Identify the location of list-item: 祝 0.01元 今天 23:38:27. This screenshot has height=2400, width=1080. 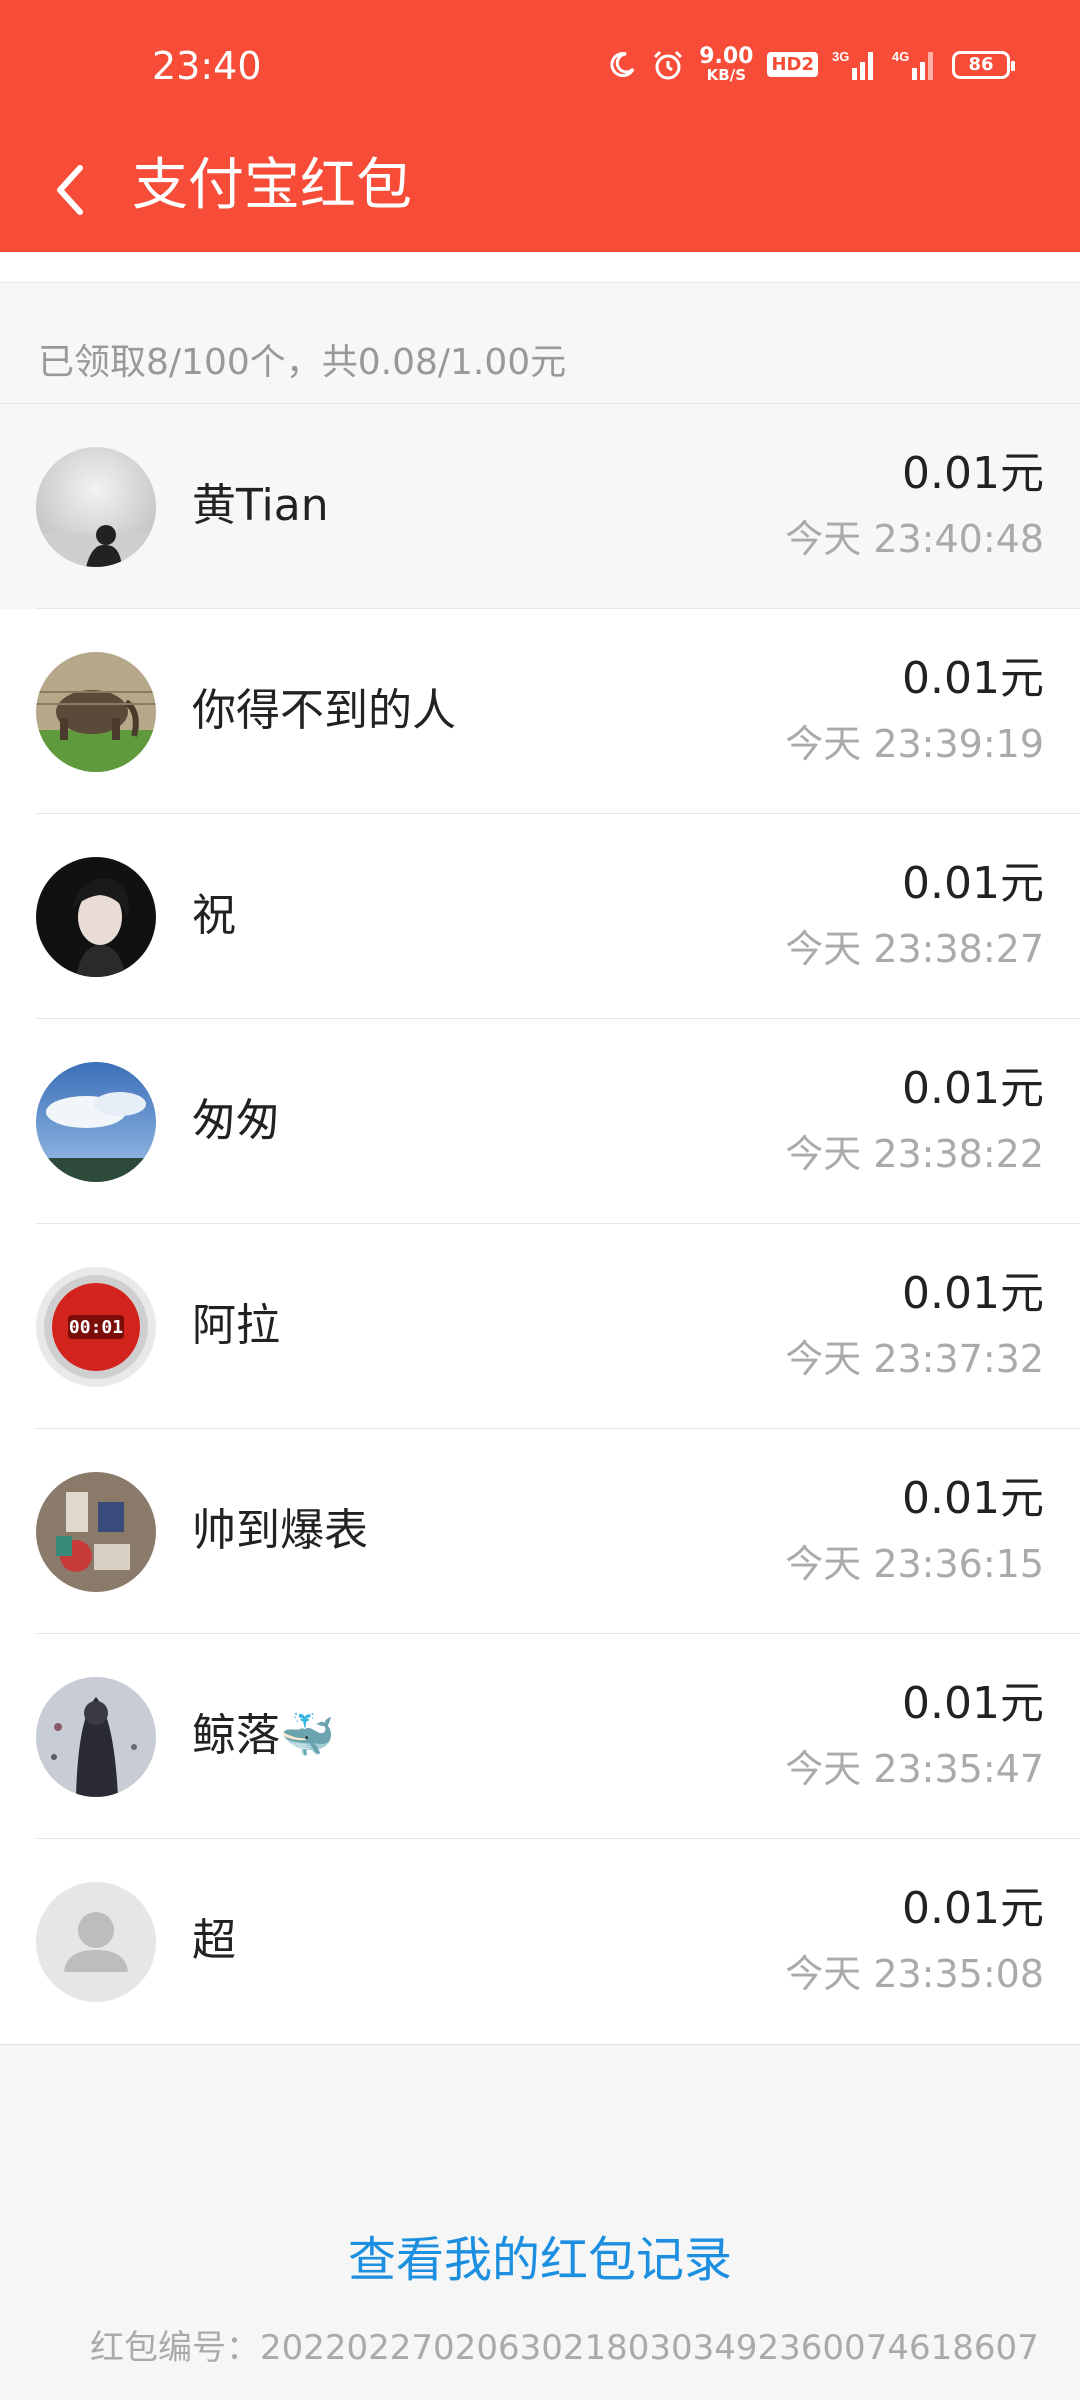
(540, 916).